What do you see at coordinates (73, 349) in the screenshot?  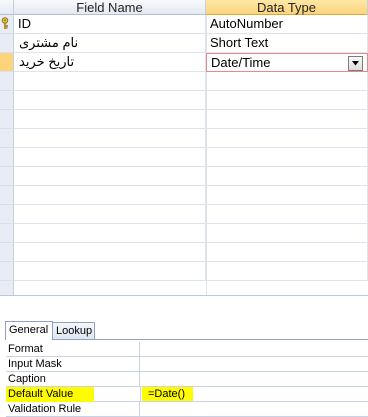 I see `property-label: Format` at bounding box center [73, 349].